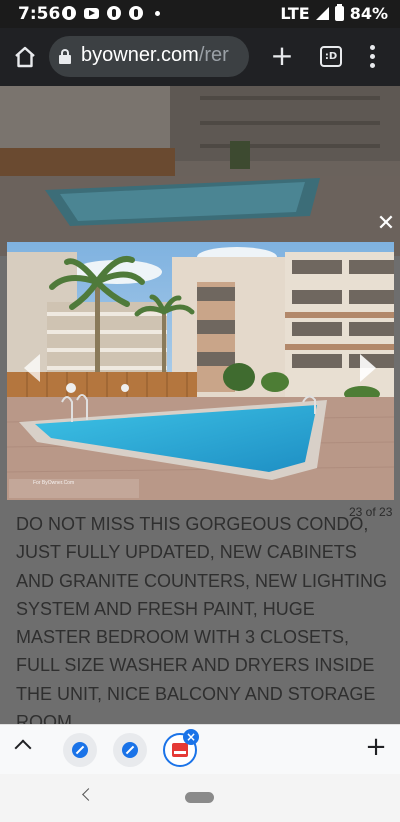 This screenshot has width=400, height=822. Describe the element at coordinates (23, 748) in the screenshot. I see `expand-tabs-button` at that location.